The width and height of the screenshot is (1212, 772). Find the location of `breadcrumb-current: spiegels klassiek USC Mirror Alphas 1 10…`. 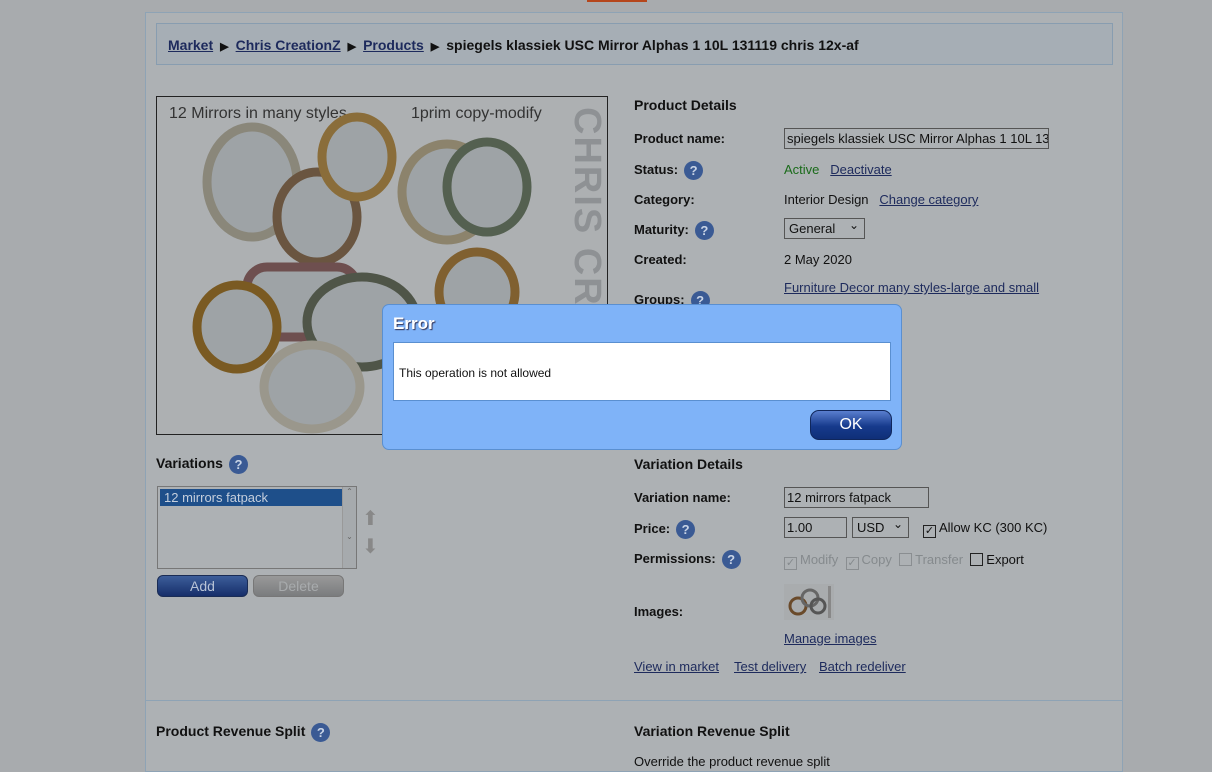

breadcrumb-current: spiegels klassiek USC Mirror Alphas 1 10… is located at coordinates (652, 45).